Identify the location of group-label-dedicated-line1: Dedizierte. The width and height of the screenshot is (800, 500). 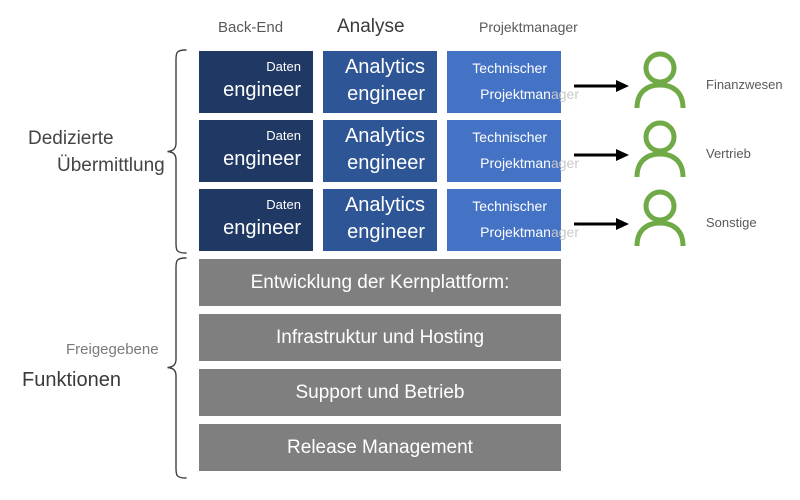
(71, 138).